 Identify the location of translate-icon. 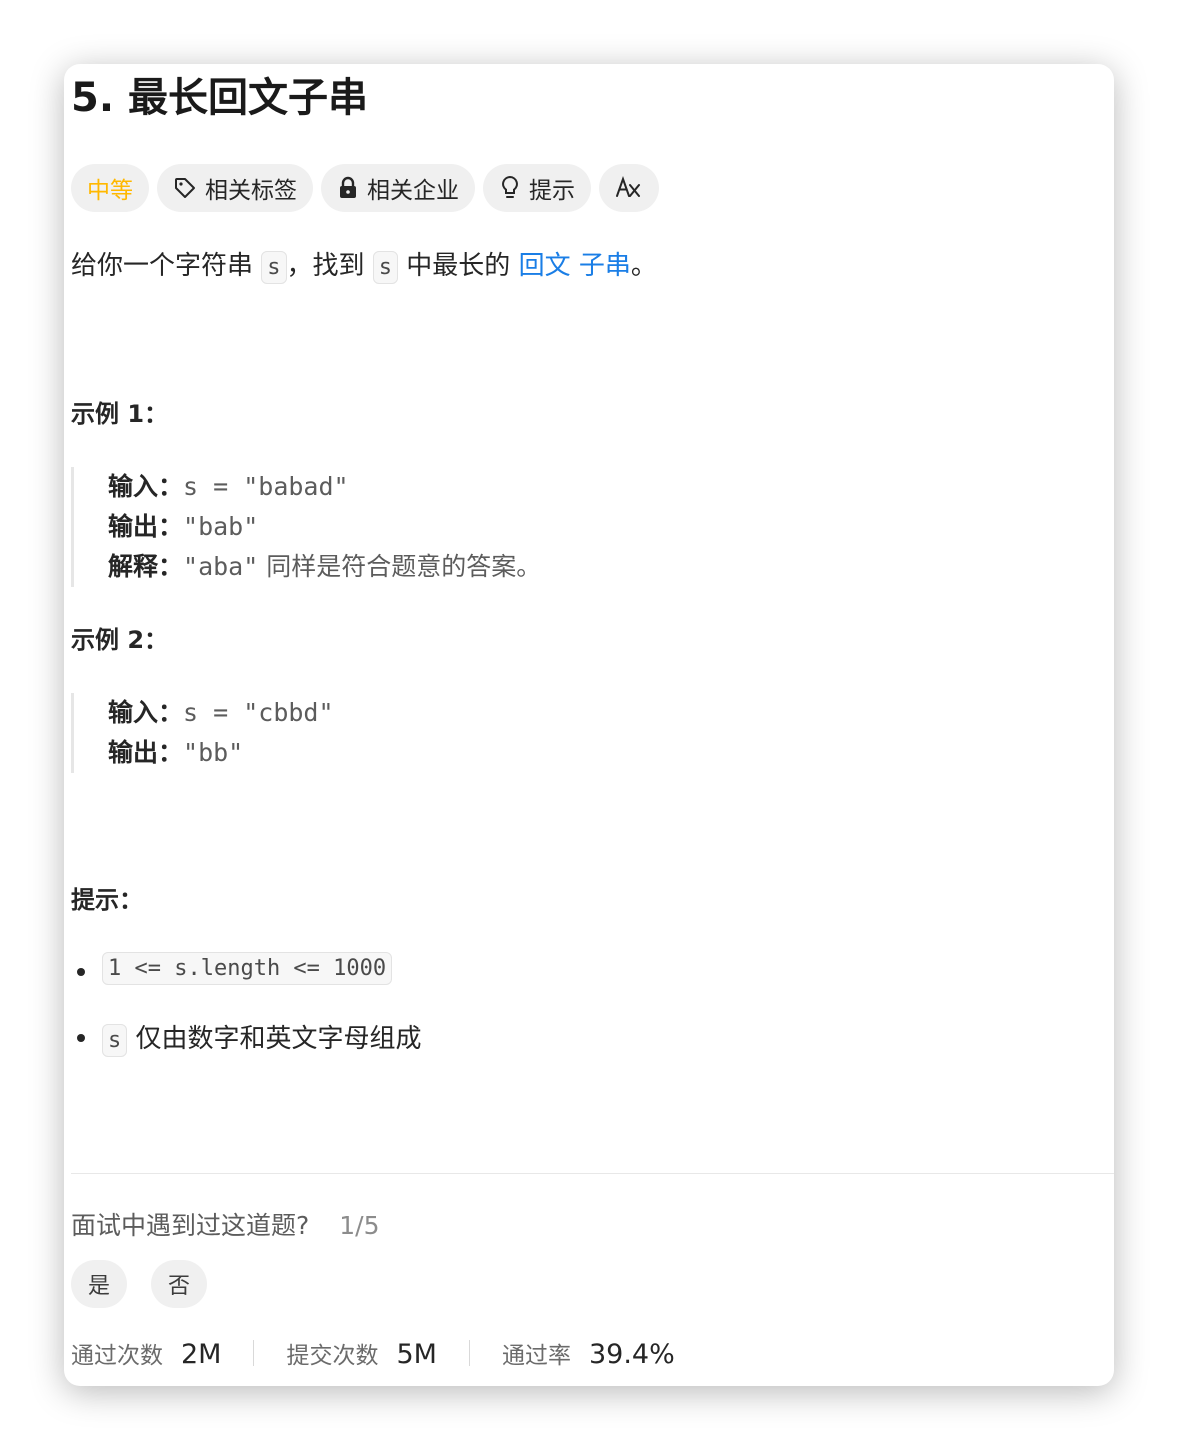
(629, 188).